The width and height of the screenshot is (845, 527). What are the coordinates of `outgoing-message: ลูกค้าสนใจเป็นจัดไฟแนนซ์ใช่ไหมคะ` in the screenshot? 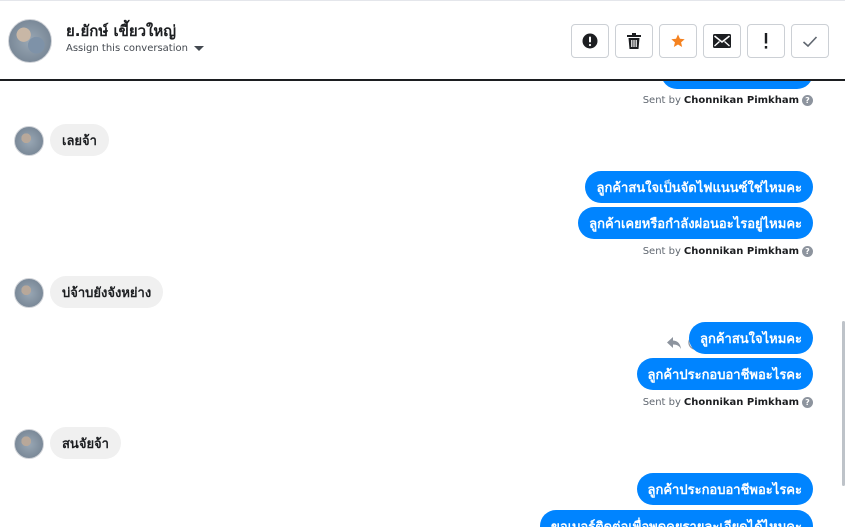 It's located at (699, 187).